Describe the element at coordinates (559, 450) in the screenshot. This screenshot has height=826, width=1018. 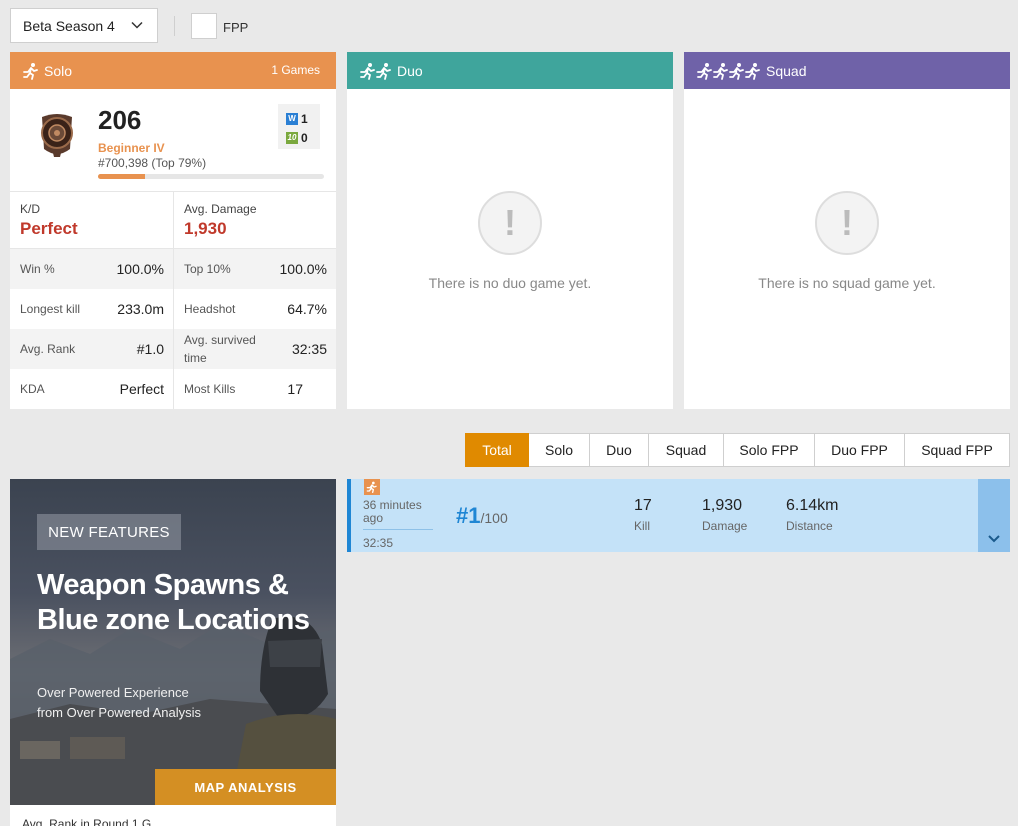
I see `tab-solo: Solo` at that location.